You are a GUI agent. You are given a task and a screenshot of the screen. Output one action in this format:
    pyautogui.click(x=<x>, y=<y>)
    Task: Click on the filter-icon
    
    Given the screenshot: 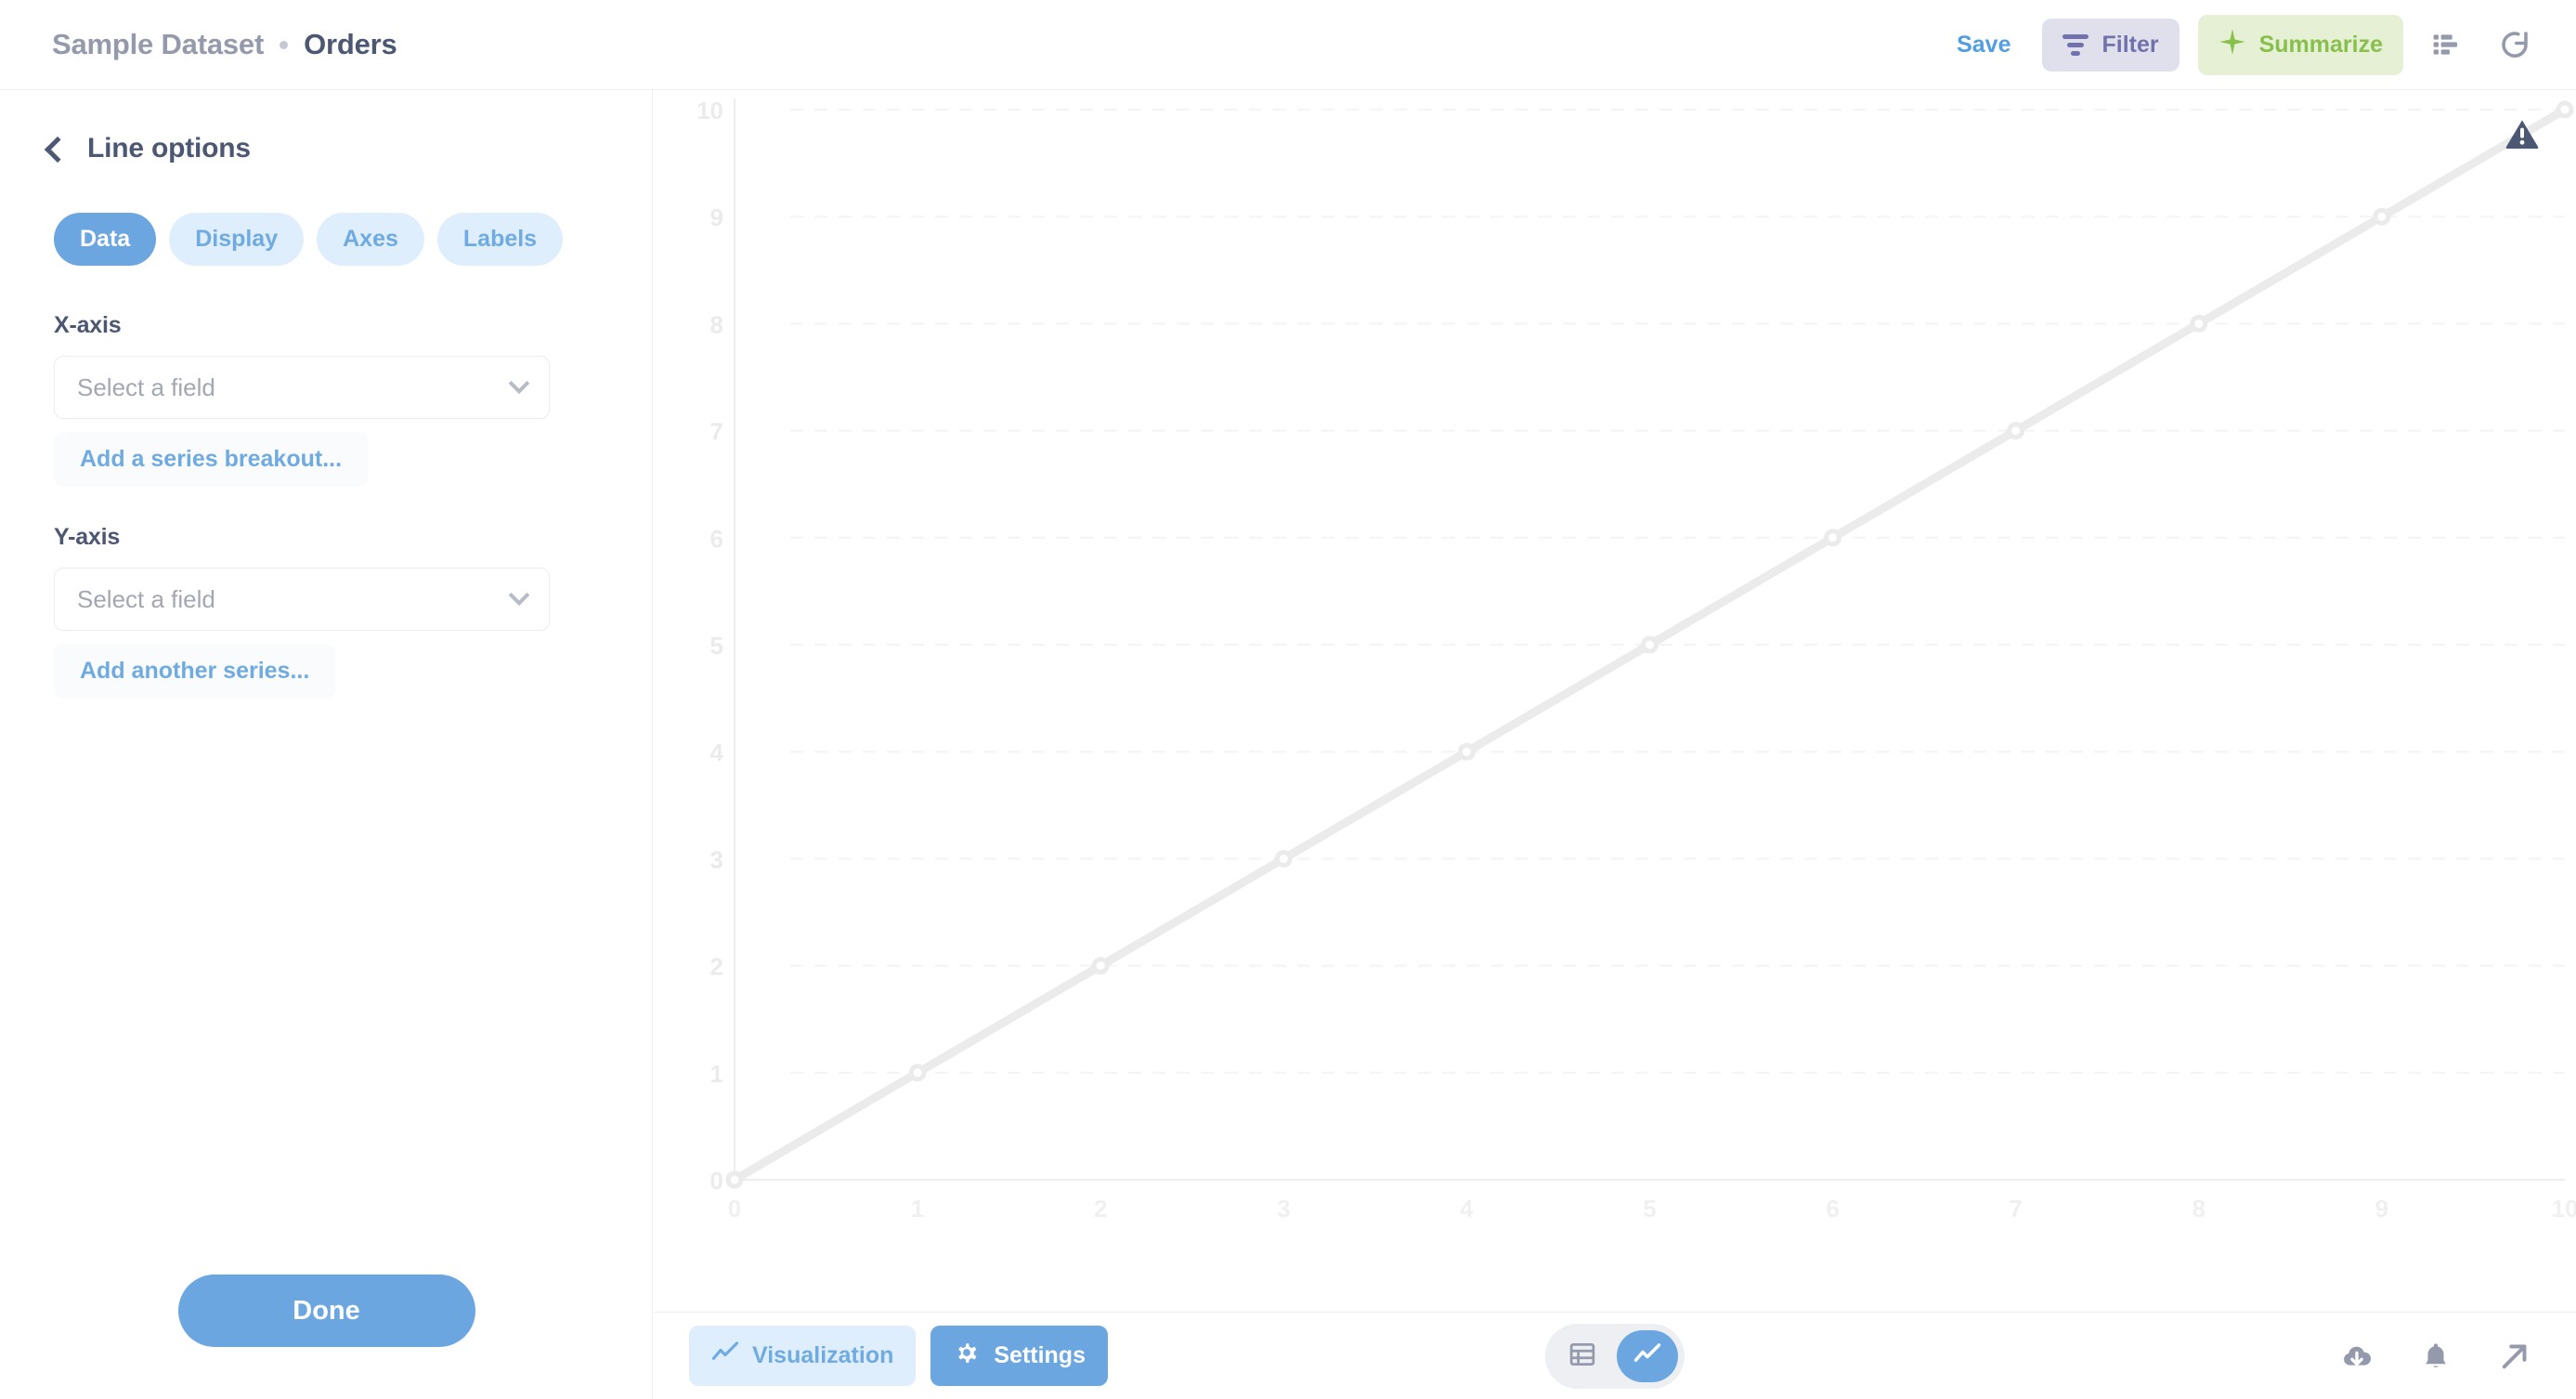 What is the action you would take?
    pyautogui.click(x=2075, y=44)
    